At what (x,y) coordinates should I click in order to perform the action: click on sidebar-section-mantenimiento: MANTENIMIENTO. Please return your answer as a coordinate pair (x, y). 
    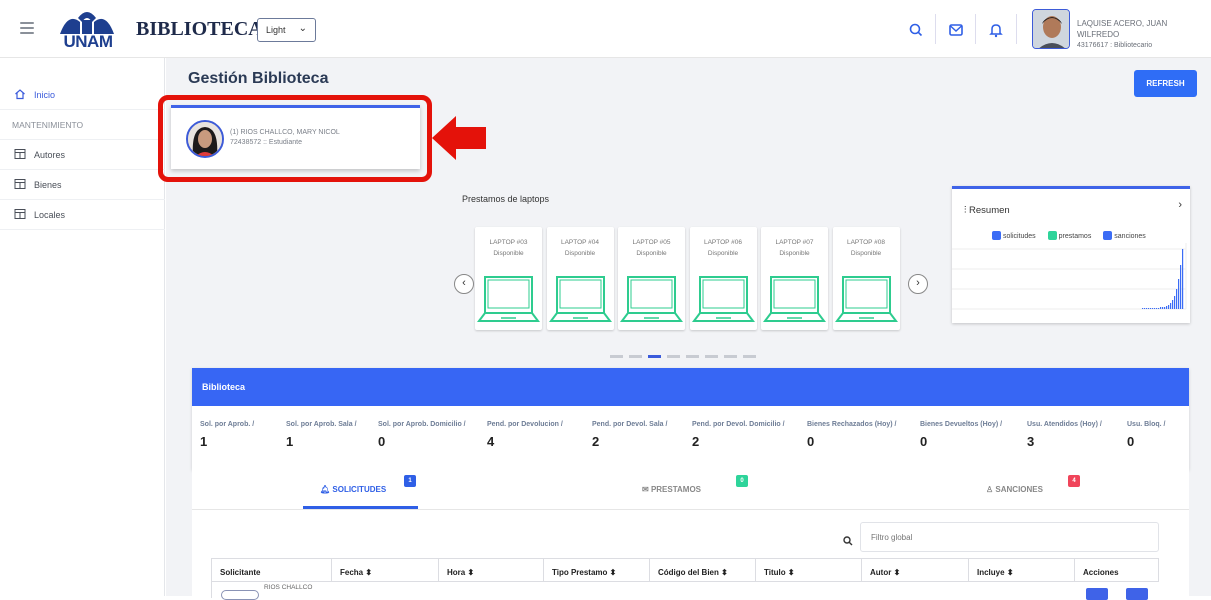
    Looking at the image, I should click on (82, 125).